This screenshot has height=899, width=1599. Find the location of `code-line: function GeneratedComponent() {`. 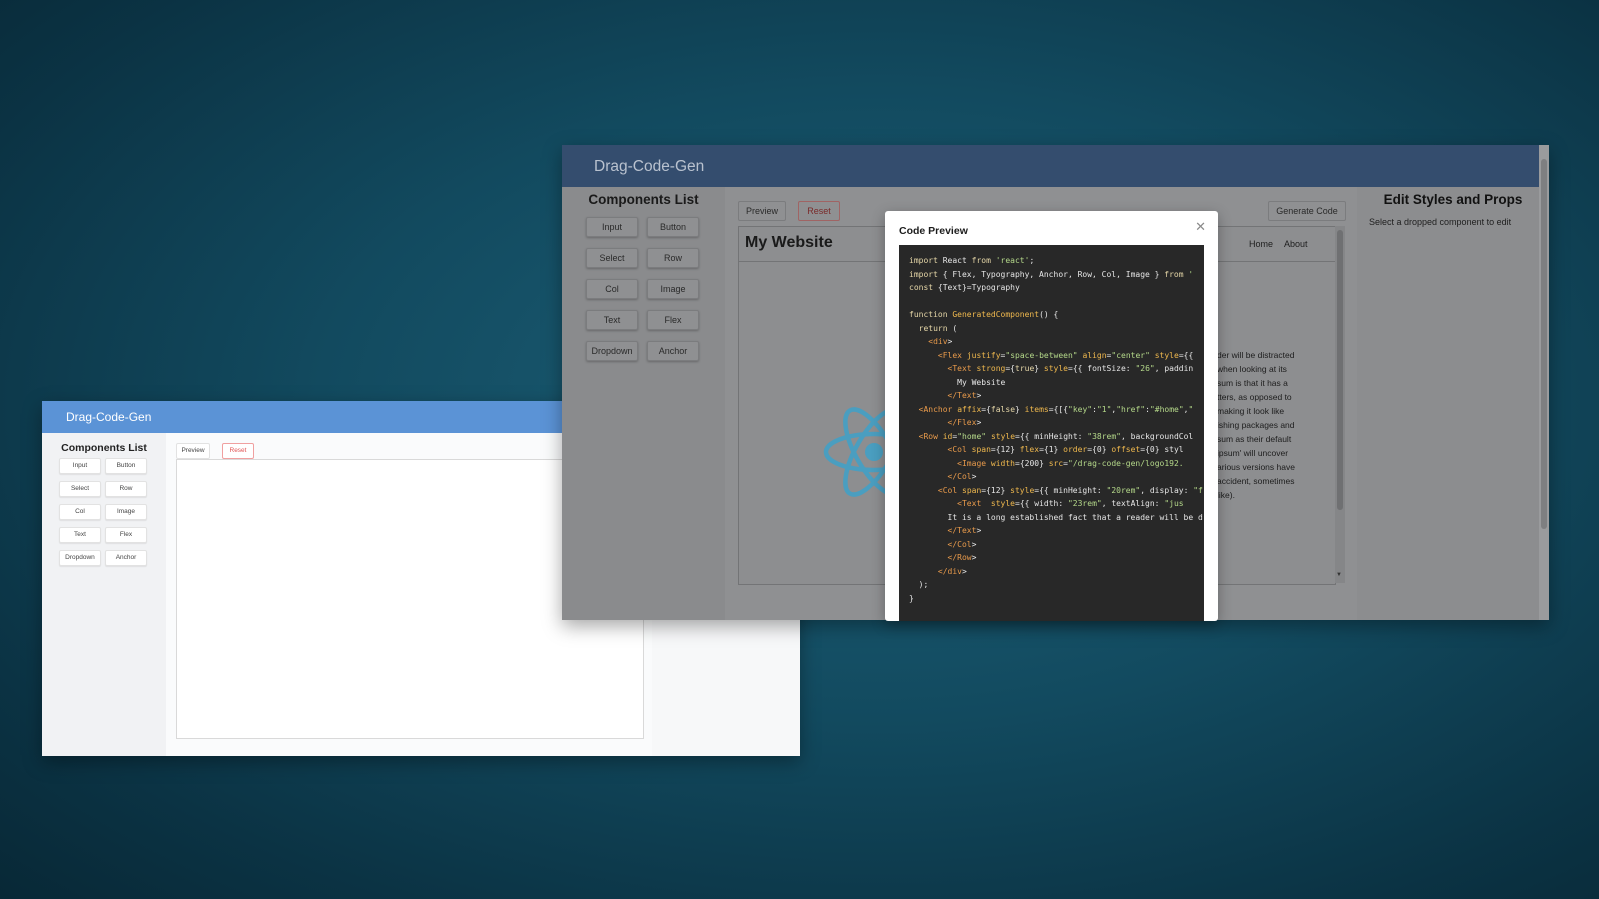

code-line: function GeneratedComponent() { is located at coordinates (984, 314).